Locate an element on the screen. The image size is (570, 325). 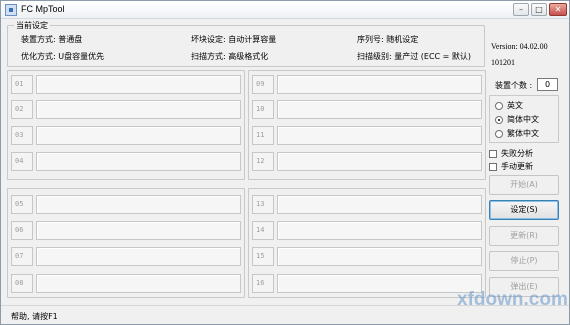
manual-update-checkbox: 手动更新 is located at coordinates (511, 166).